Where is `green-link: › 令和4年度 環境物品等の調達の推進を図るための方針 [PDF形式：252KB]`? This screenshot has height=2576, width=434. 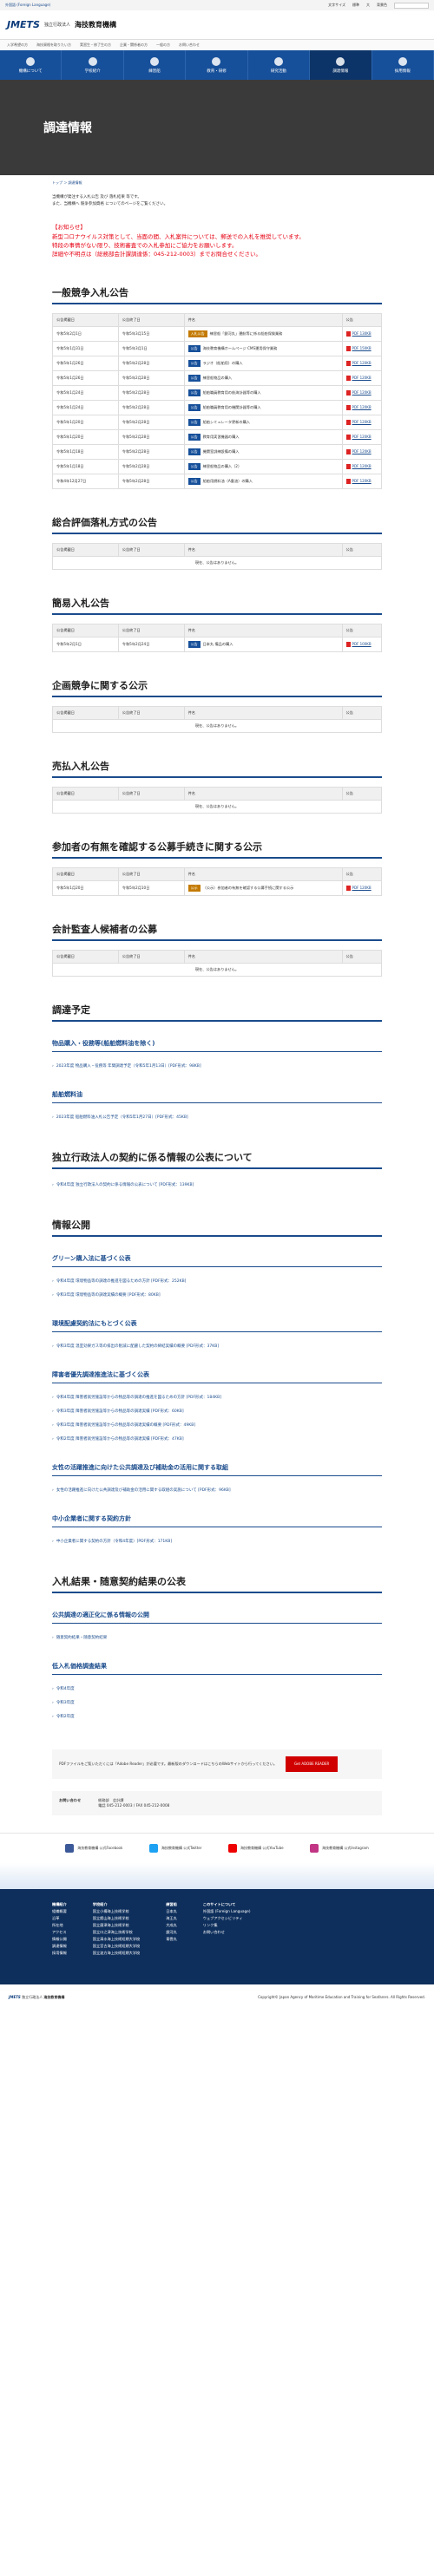 green-link: › 令和4年度 環境物品等の調達の推進を図るための方針 [PDF形式：252KB] is located at coordinates (217, 1281).